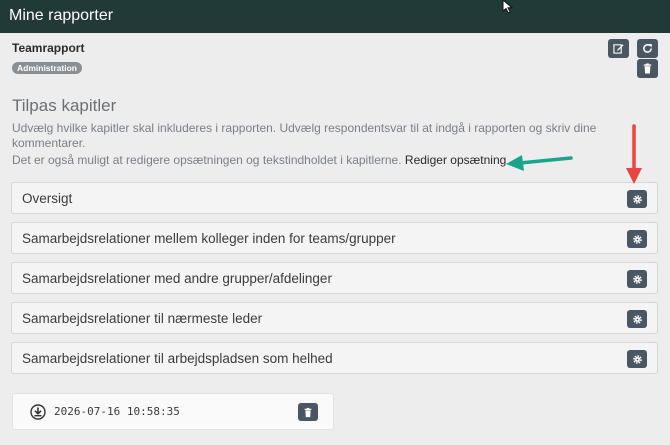  What do you see at coordinates (334, 198) in the screenshot?
I see `chapter-row: Oversigt` at bounding box center [334, 198].